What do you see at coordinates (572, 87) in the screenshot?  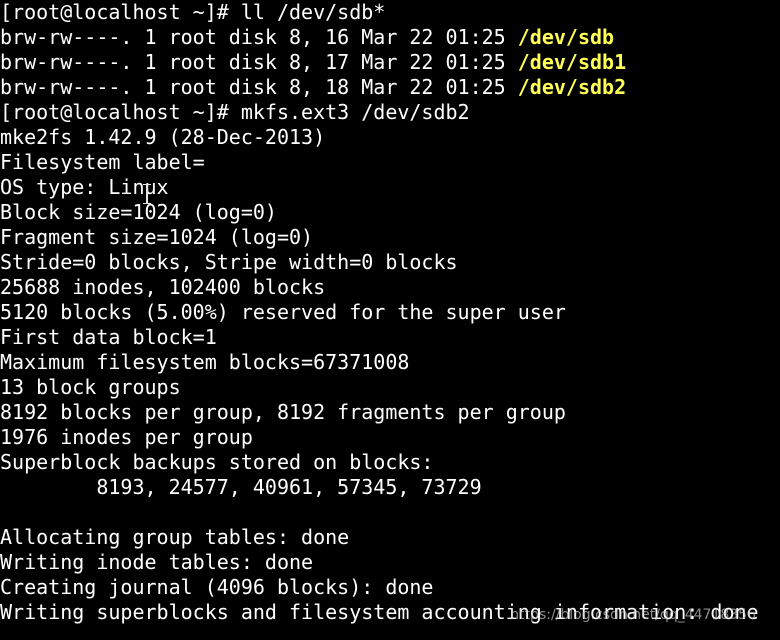 I see `device-path-highlight: /dev/sdb2` at bounding box center [572, 87].